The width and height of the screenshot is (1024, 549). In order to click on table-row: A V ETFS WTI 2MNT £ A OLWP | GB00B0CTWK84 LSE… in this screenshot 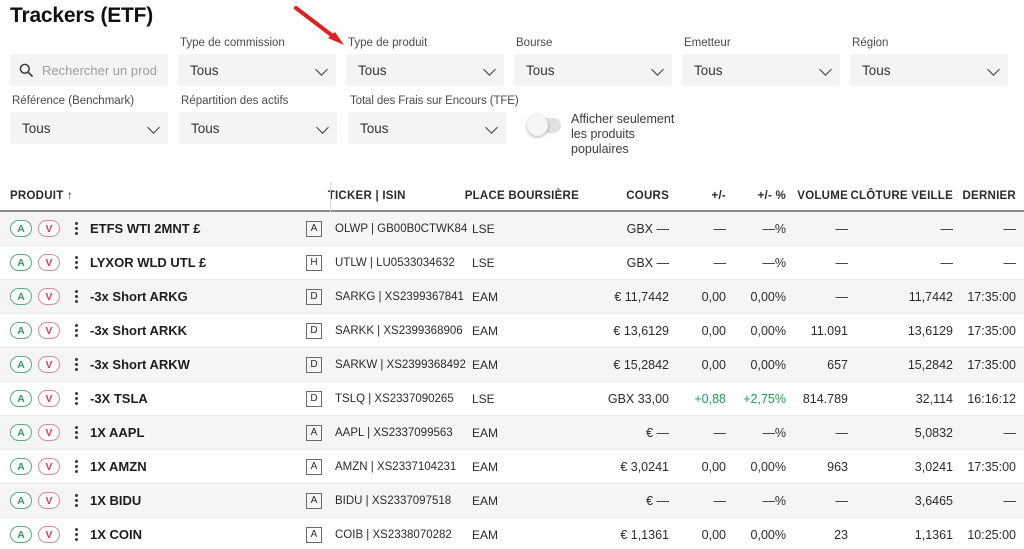, I will do `click(512, 229)`.